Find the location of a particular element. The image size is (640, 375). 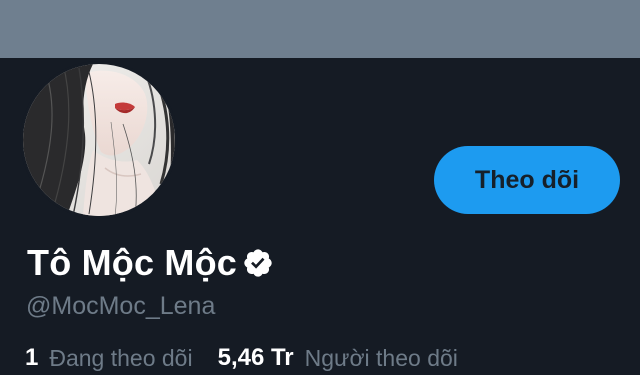

followers-label: Người theo dõi is located at coordinates (381, 357).